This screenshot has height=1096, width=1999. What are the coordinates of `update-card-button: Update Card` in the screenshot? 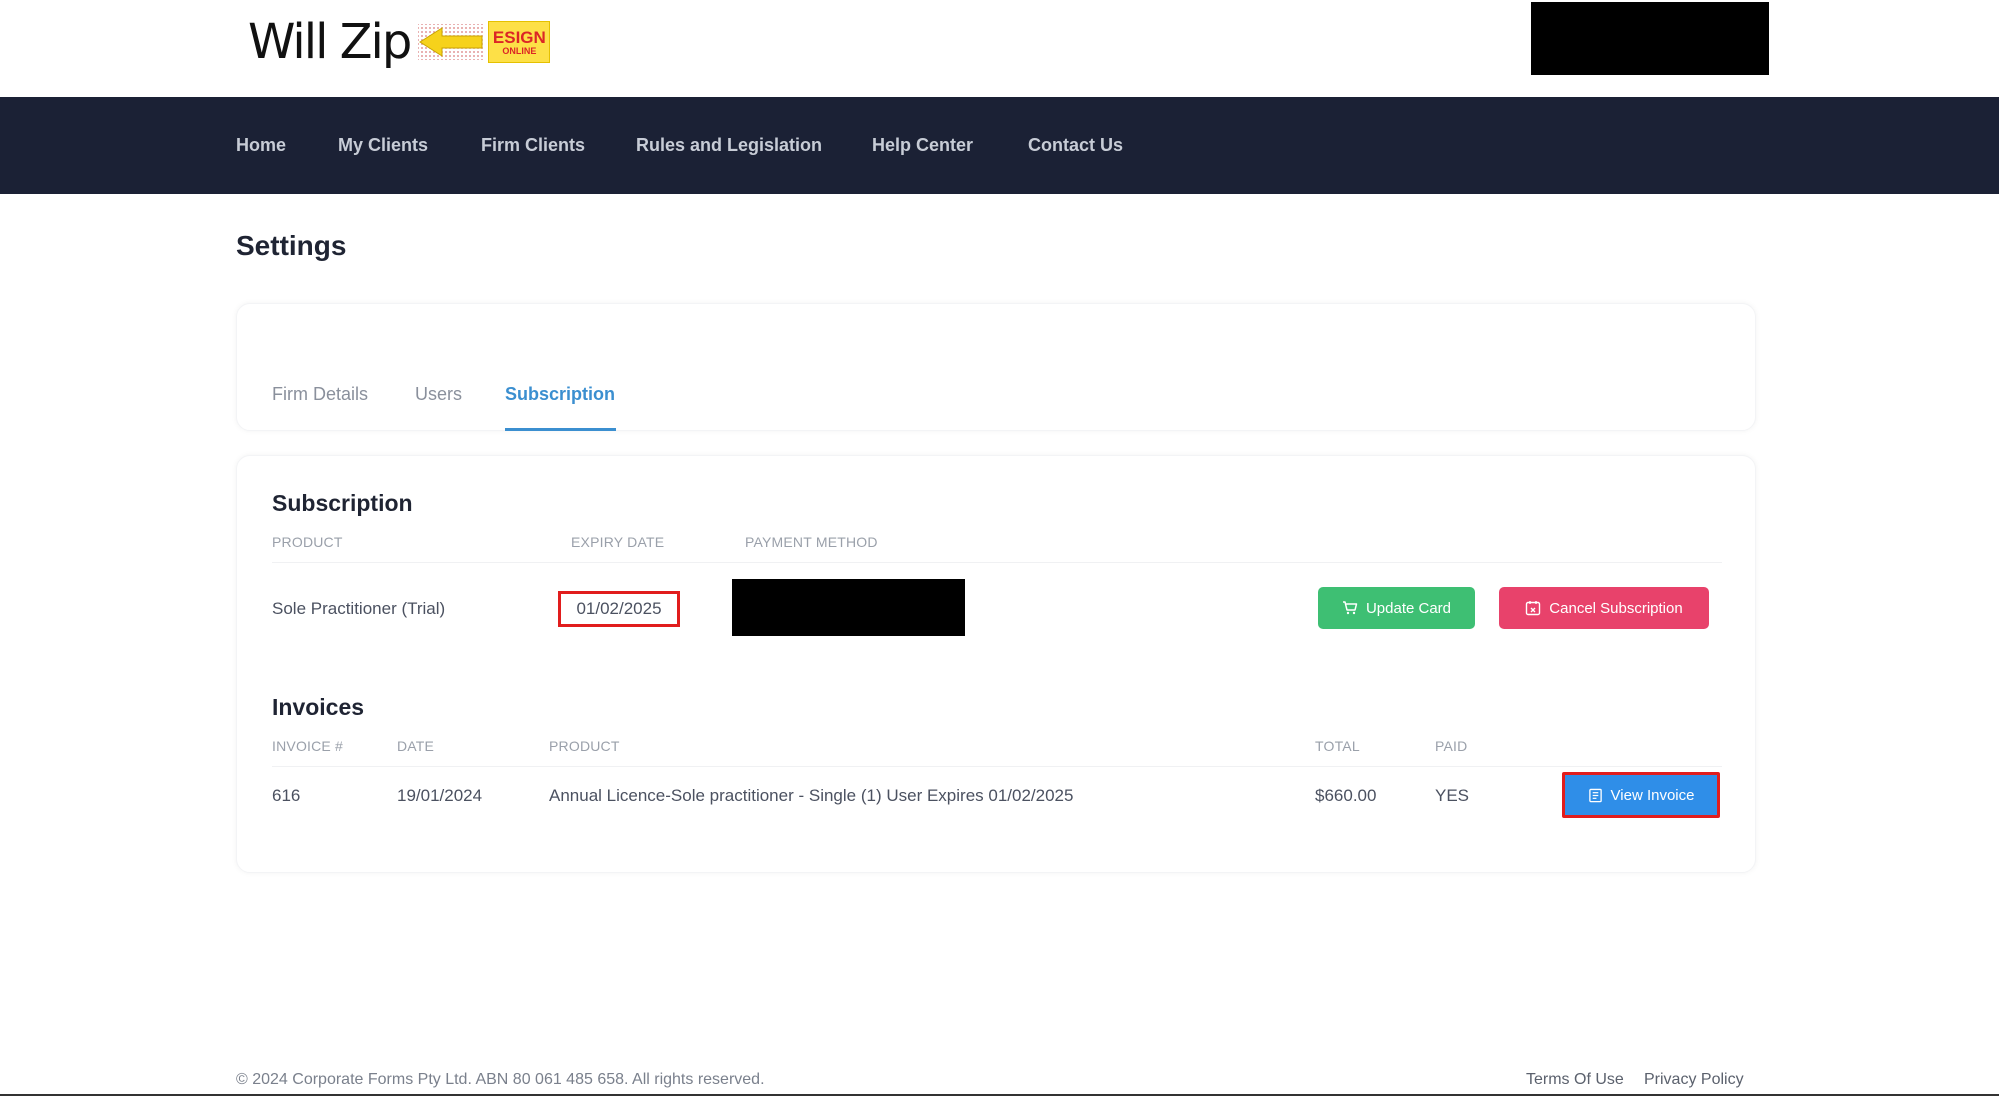 It's located at (1396, 608).